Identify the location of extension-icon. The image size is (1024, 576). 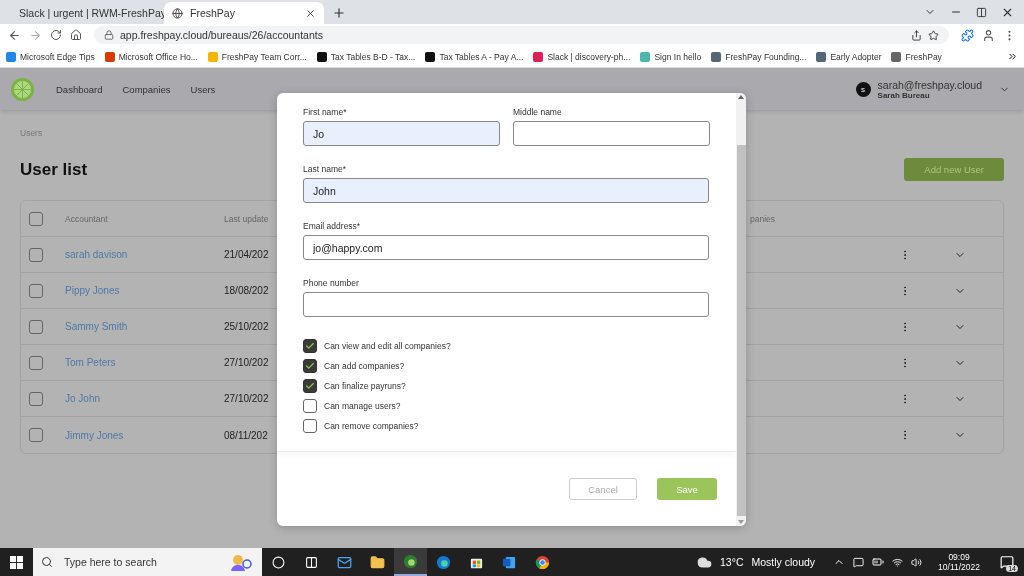
(967, 35).